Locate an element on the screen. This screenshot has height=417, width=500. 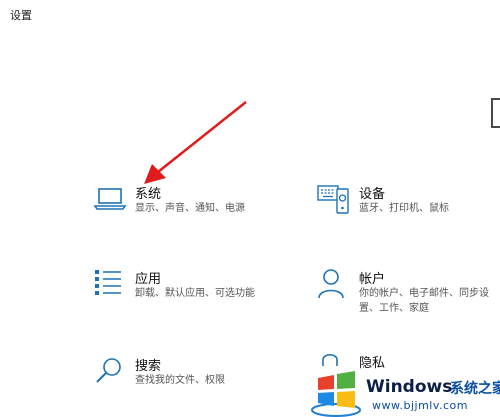
settings-title: 设置 is located at coordinates (21, 15).